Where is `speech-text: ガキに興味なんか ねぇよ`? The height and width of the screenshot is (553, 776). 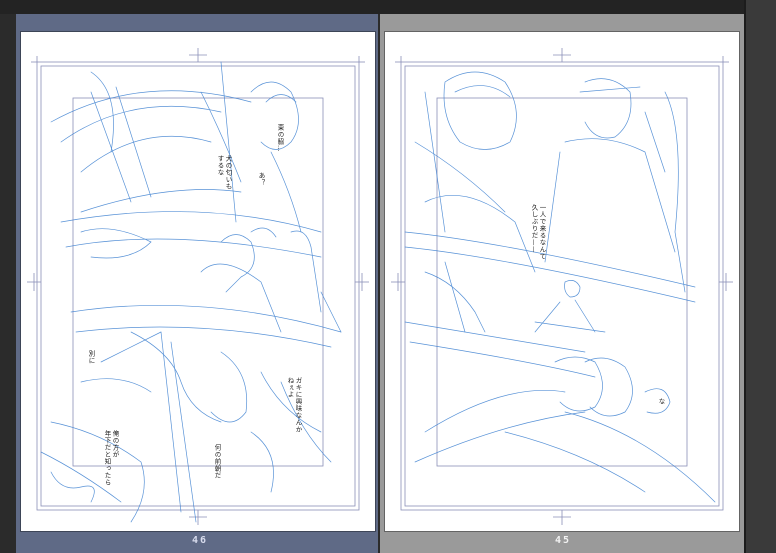 speech-text: ガキに興味なんか ねぇよ is located at coordinates (294, 405).